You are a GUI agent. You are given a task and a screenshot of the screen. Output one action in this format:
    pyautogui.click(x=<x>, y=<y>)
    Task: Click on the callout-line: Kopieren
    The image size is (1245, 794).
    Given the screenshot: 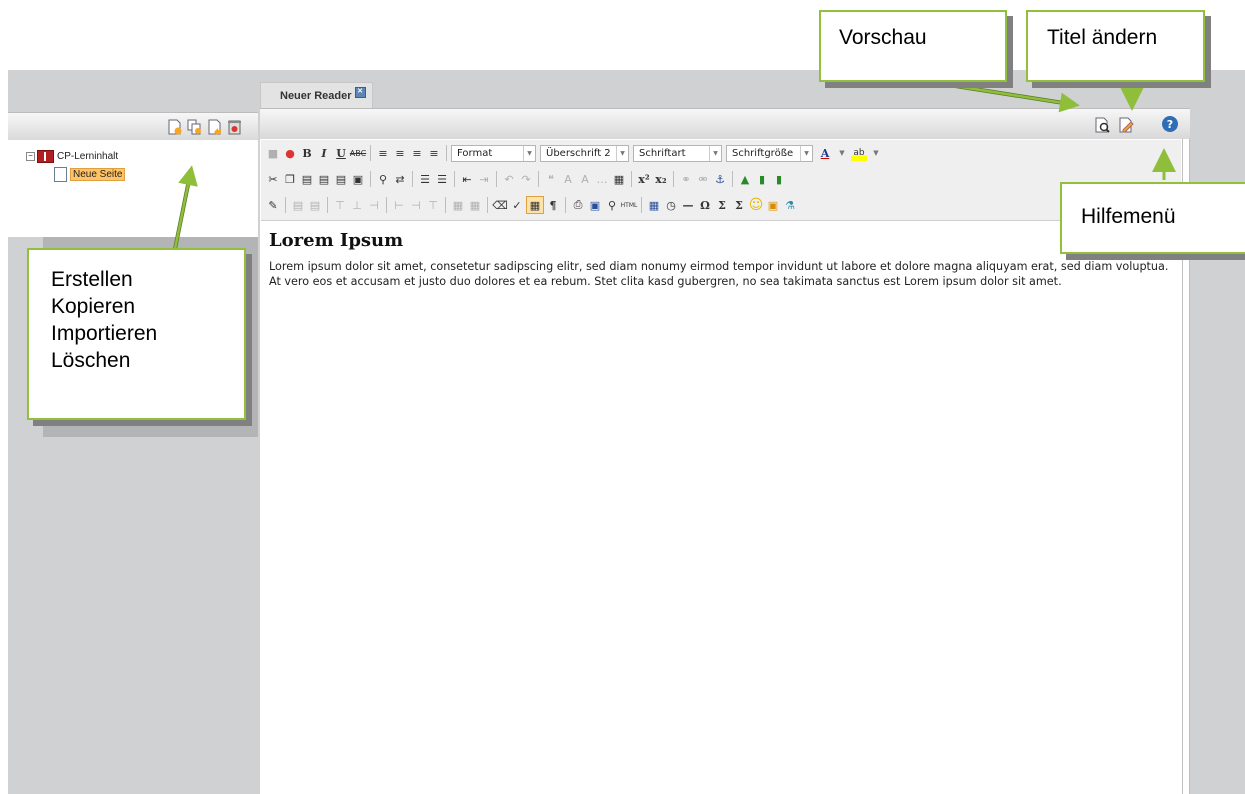 What is the action you would take?
    pyautogui.click(x=93, y=306)
    